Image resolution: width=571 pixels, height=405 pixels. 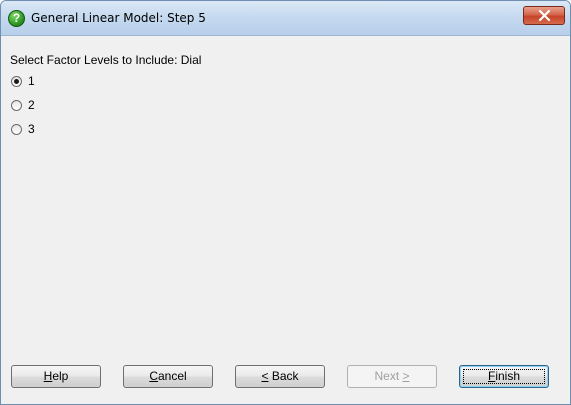 I want to click on help-button-label: Help, so click(x=56, y=376).